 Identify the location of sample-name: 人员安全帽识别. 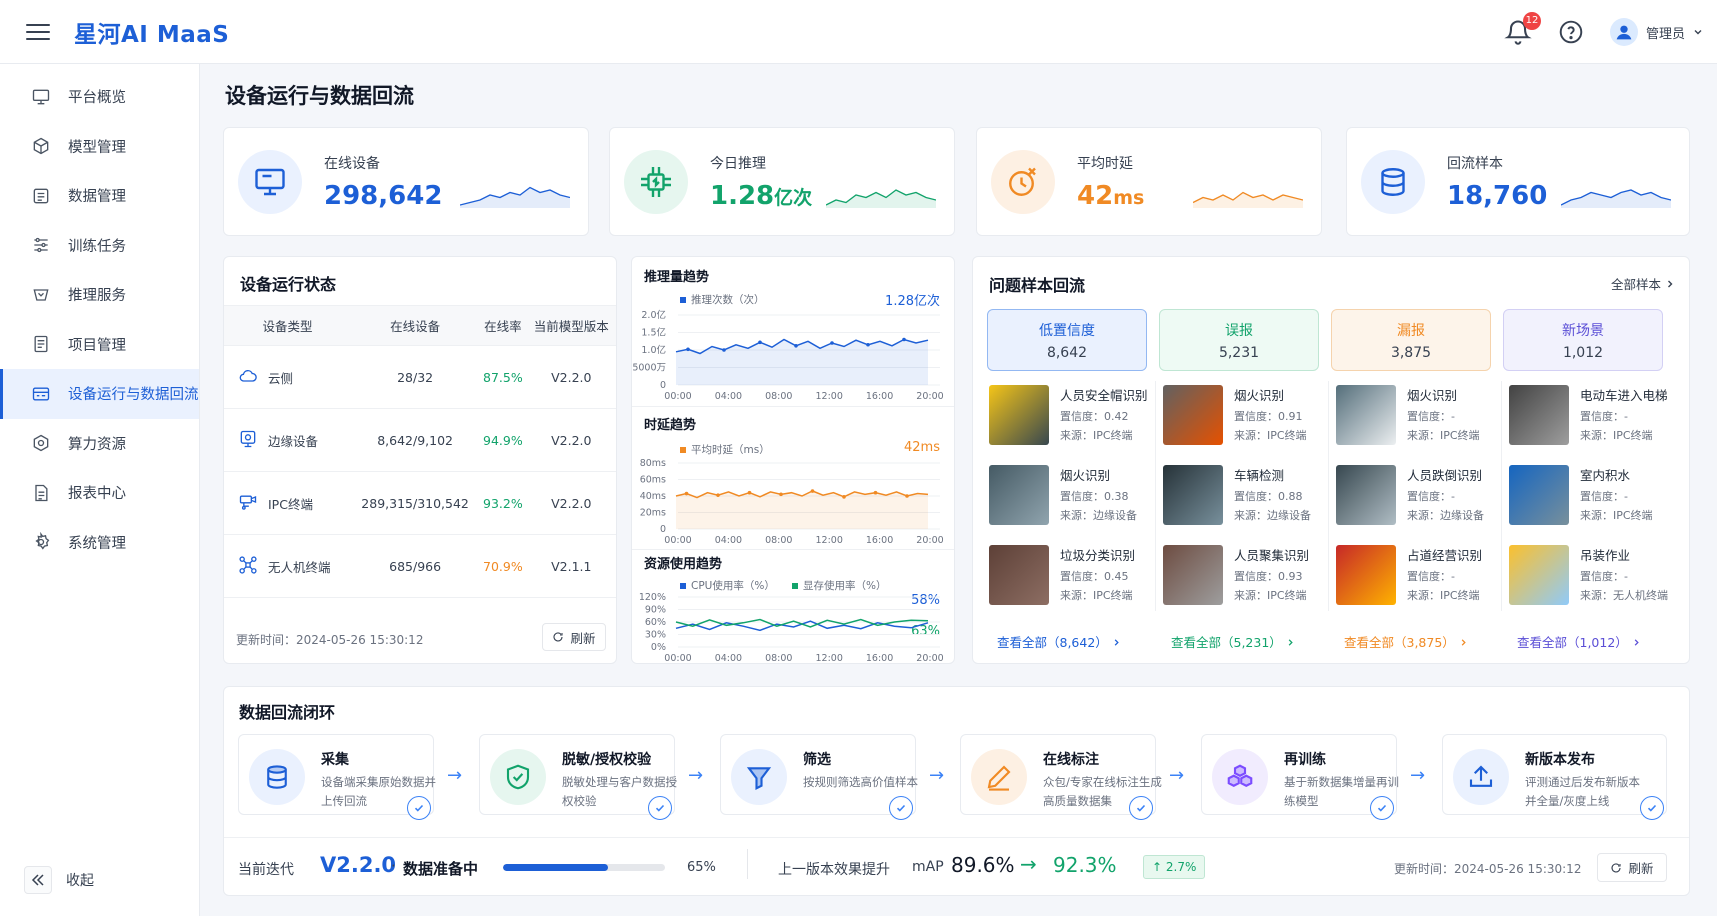
(1104, 395).